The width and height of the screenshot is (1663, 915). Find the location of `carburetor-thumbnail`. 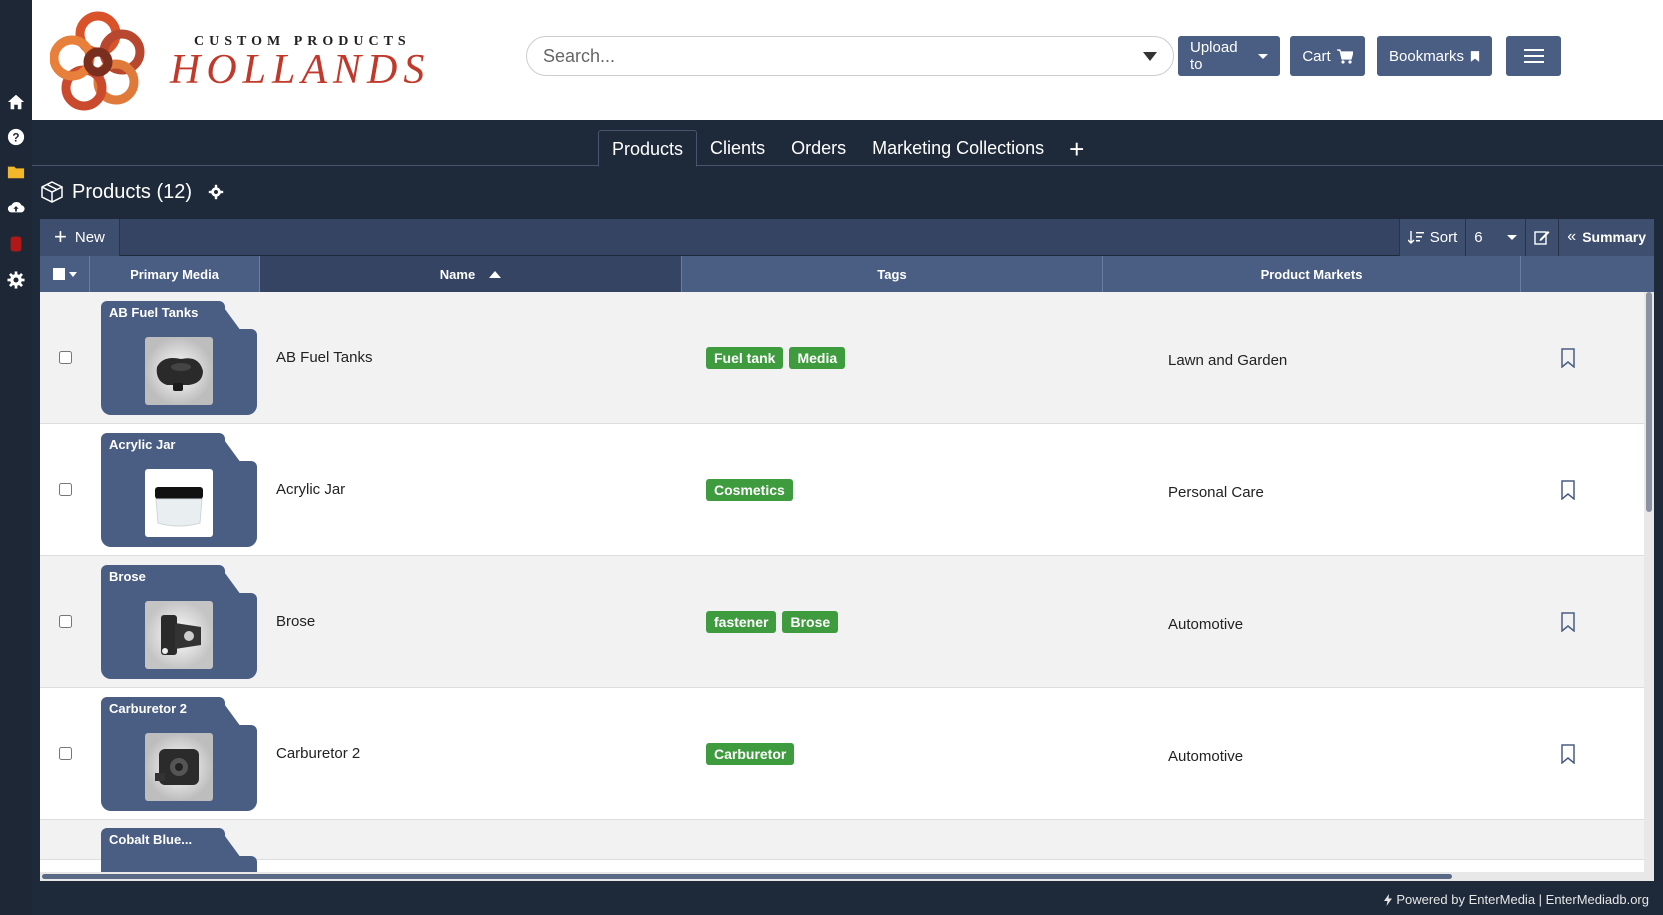

carburetor-thumbnail is located at coordinates (179, 766).